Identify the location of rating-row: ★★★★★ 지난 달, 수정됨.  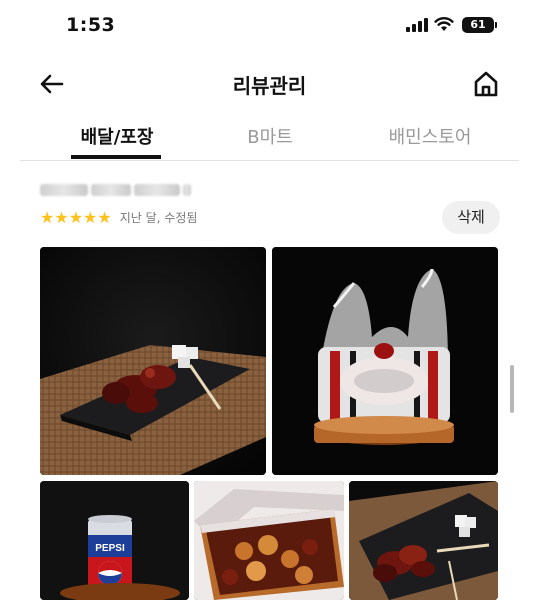
(118, 217).